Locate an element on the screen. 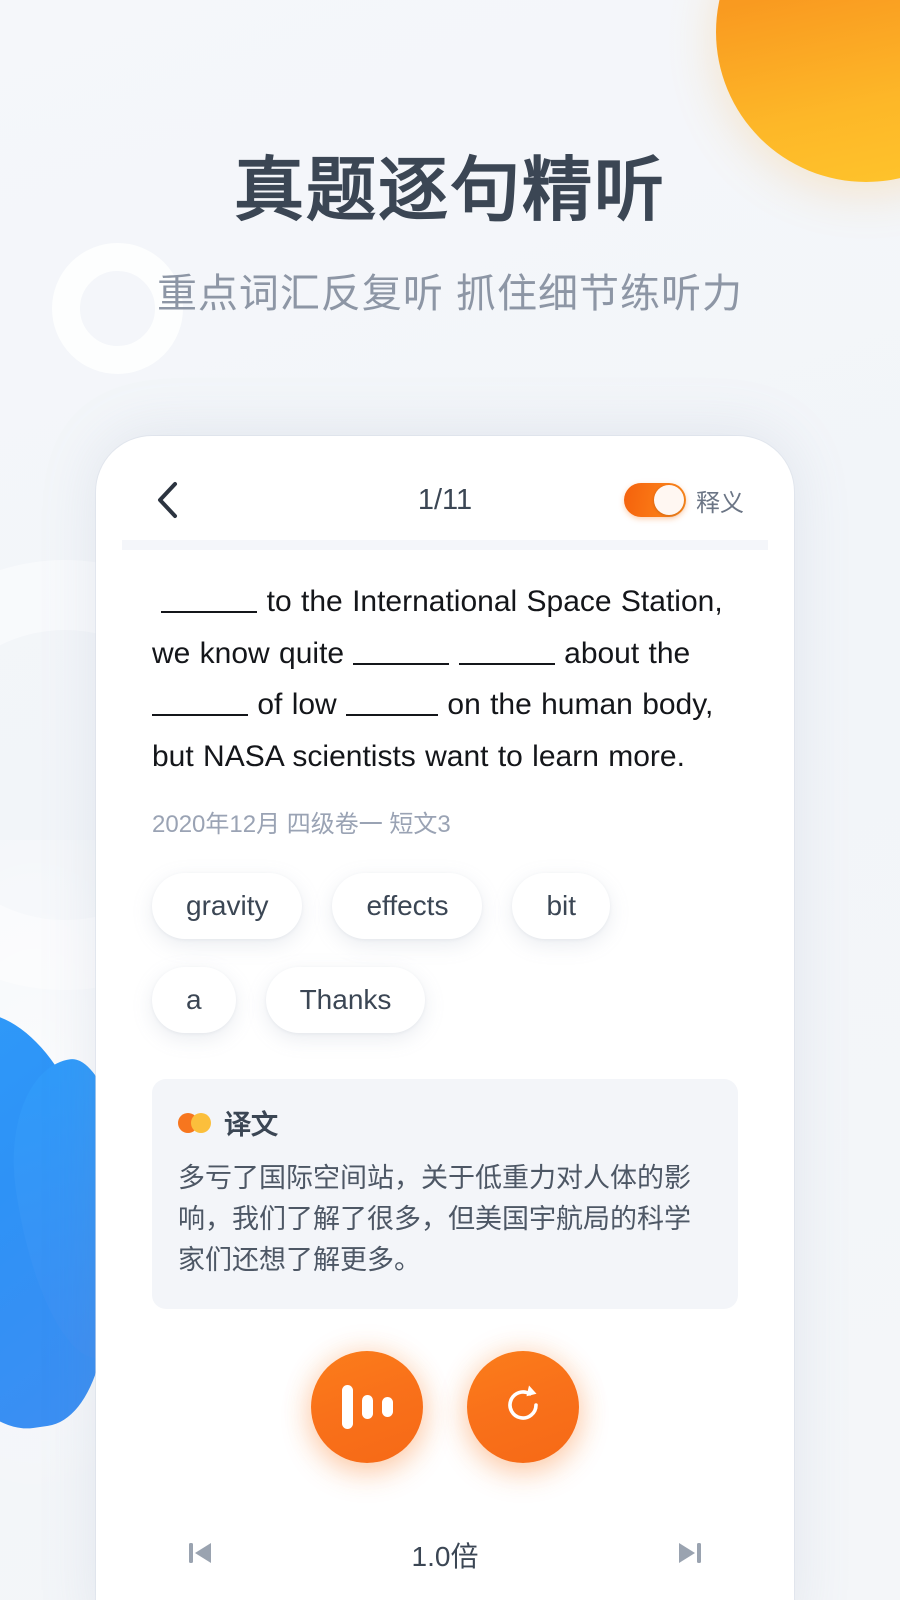  header-divider is located at coordinates (445, 545).